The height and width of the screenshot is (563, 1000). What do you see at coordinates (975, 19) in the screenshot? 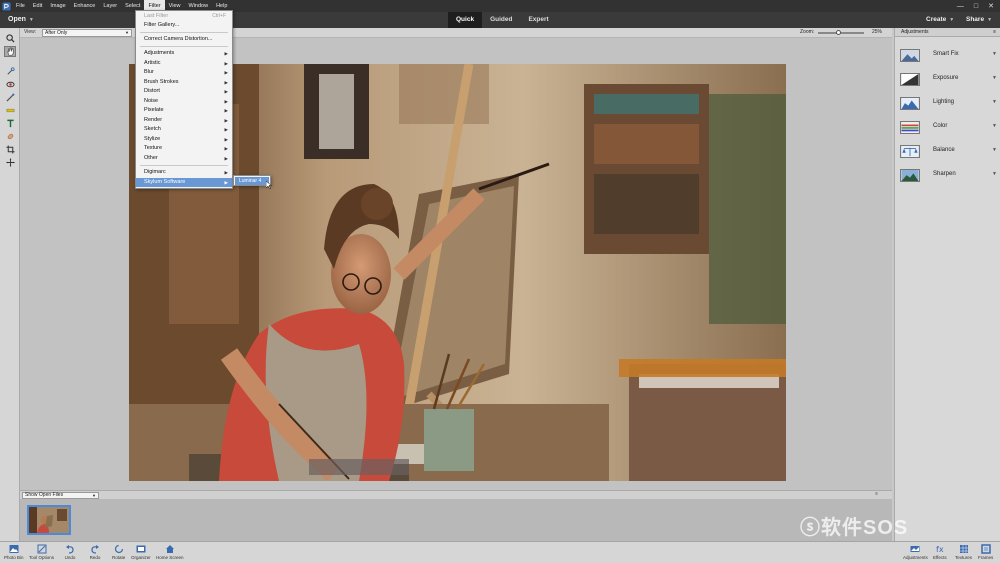
I see `share-label: Share` at bounding box center [975, 19].